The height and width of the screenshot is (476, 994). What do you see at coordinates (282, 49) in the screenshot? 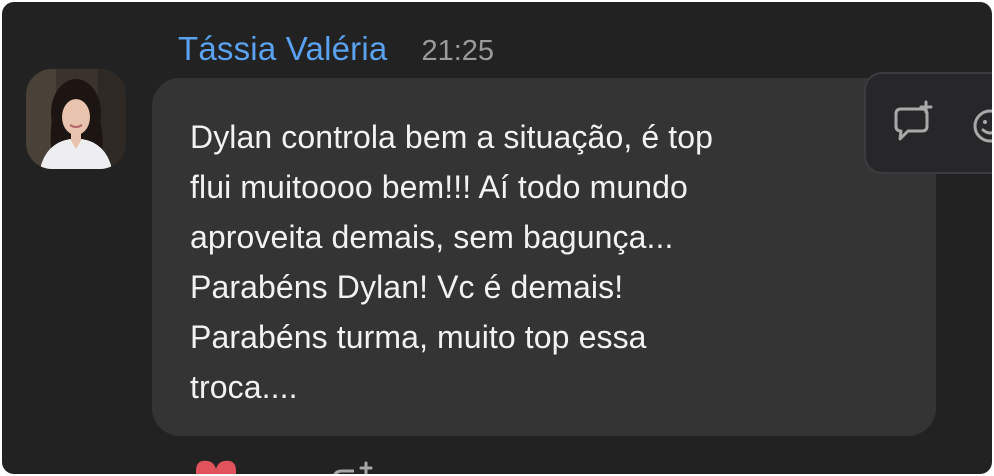
I see `sender-name: Tássia Valéria` at bounding box center [282, 49].